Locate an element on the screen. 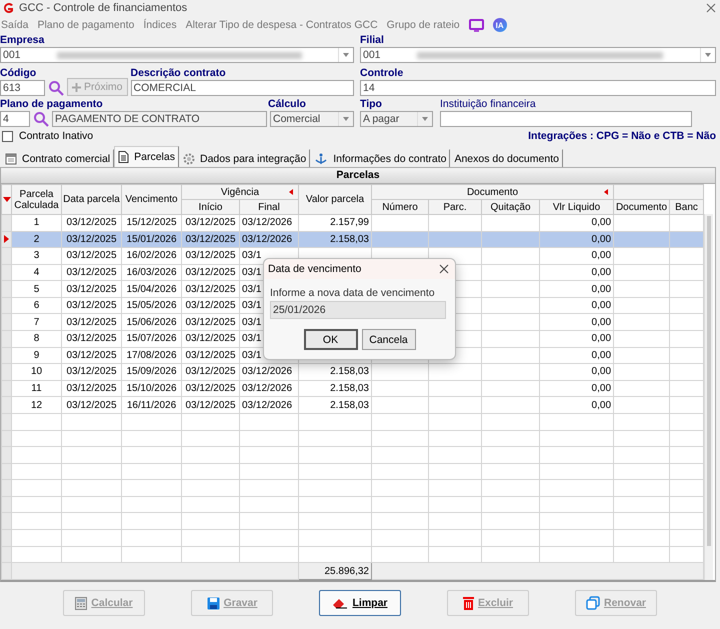  checkbox is located at coordinates (7, 136).